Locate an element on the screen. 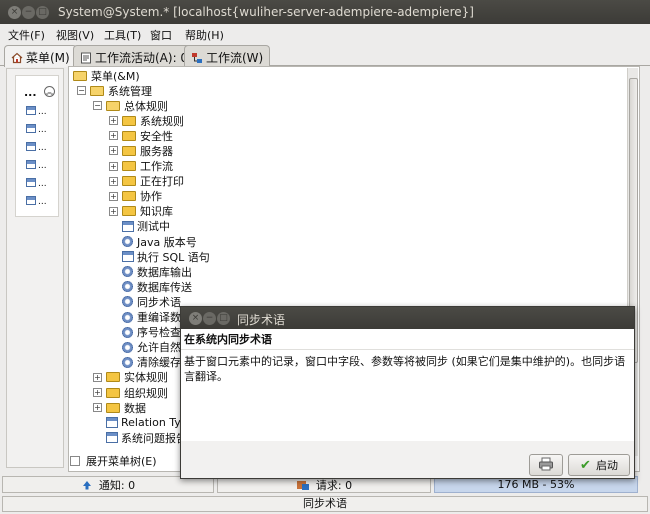 This screenshot has width=650, height=514. close-icon: × is located at coordinates (195, 318).